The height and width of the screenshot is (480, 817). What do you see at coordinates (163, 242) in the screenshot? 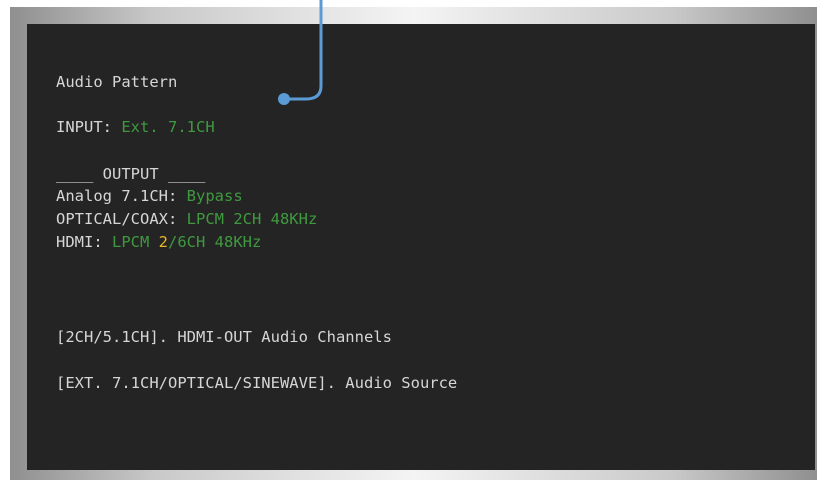
I see `output-value-hdmi-highlight: 2` at bounding box center [163, 242].